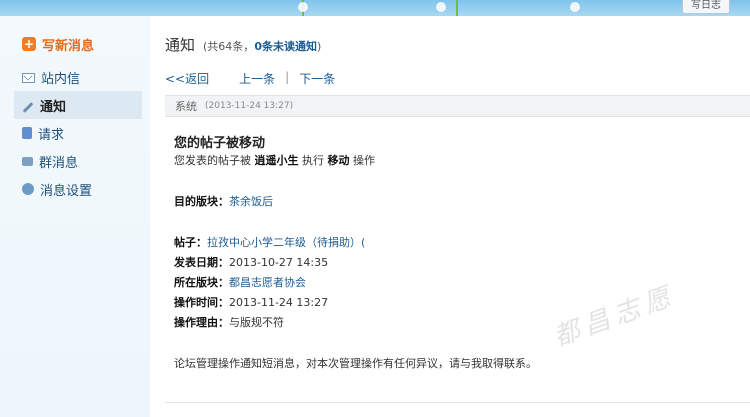  I want to click on operator-name: 逍遥小生, so click(276, 160).